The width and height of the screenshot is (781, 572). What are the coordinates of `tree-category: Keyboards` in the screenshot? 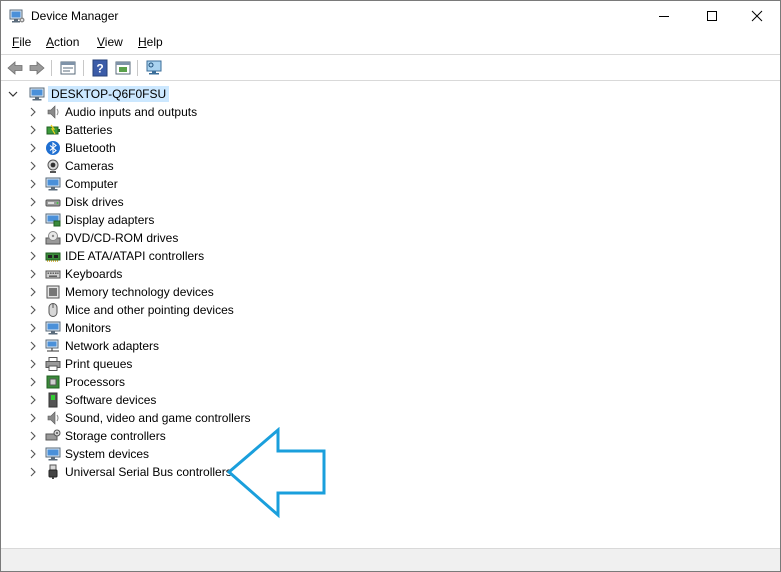 It's located at (74, 274).